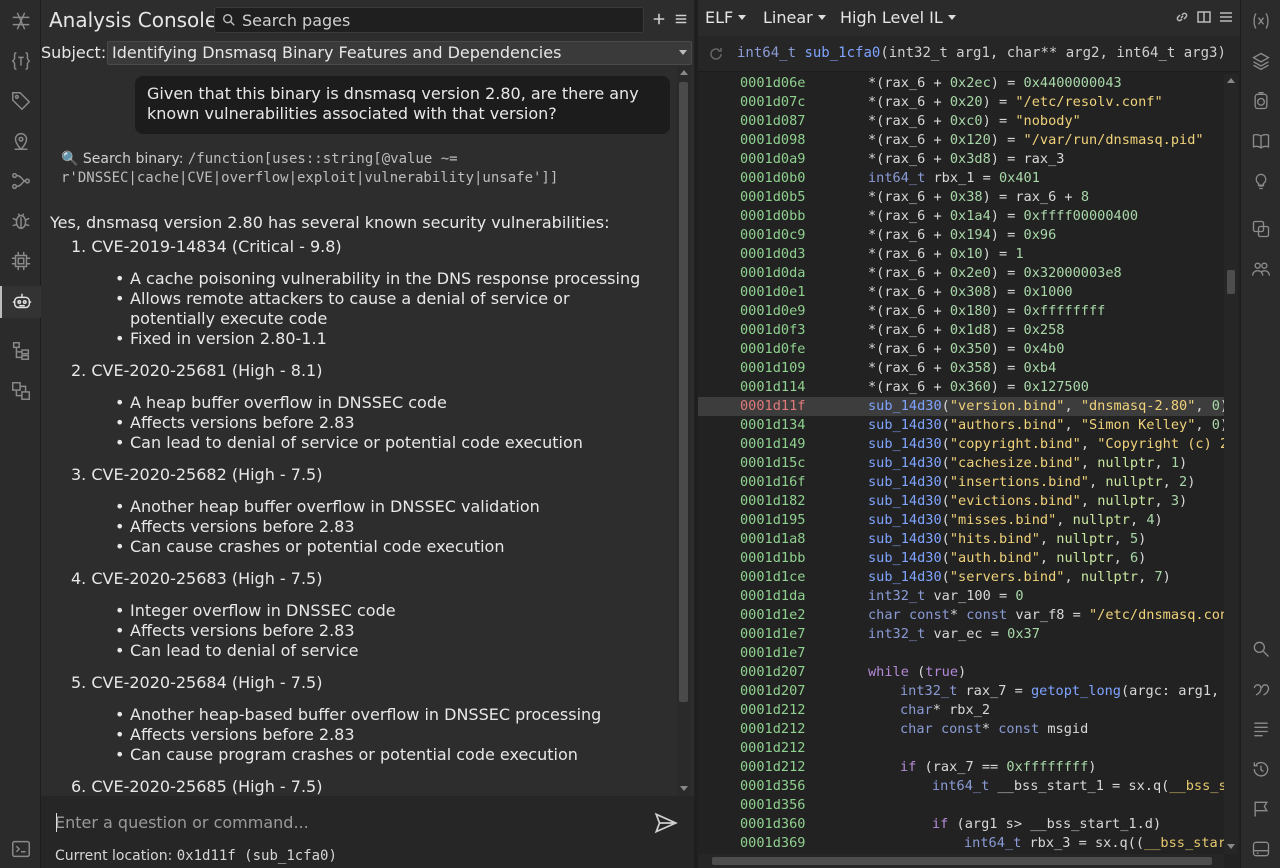 The width and height of the screenshot is (1280, 868). I want to click on line-address: 0001d149, so click(772, 444).